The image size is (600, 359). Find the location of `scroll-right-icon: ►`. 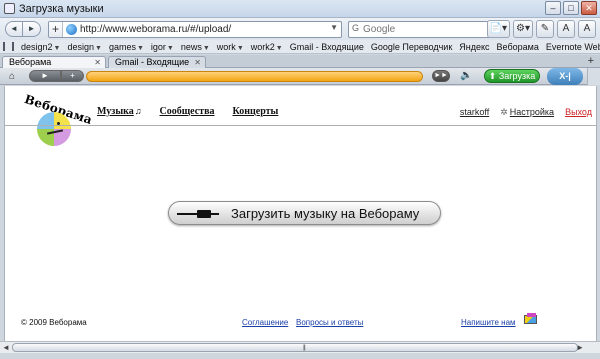

scroll-right-icon: ► is located at coordinates (580, 347).